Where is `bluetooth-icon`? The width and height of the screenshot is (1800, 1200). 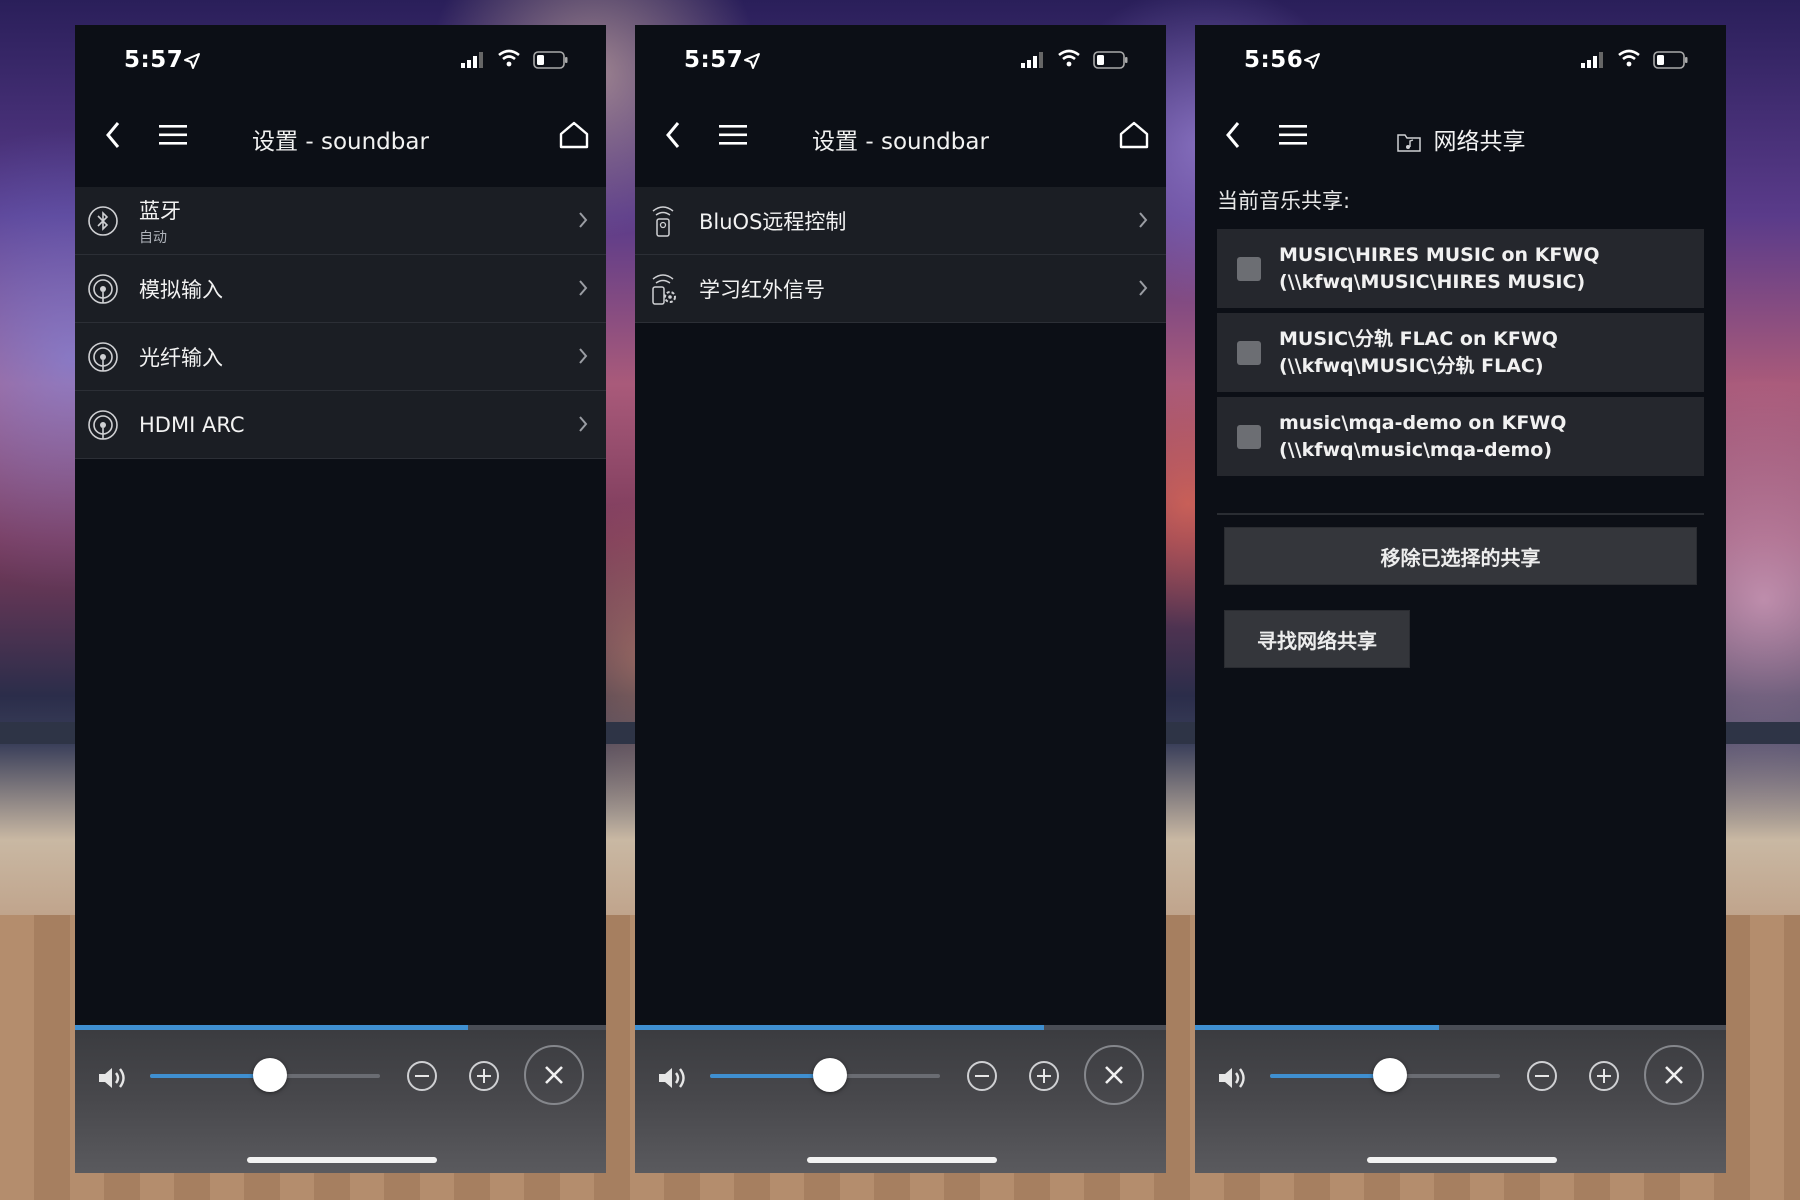
bluetooth-icon is located at coordinates (103, 221).